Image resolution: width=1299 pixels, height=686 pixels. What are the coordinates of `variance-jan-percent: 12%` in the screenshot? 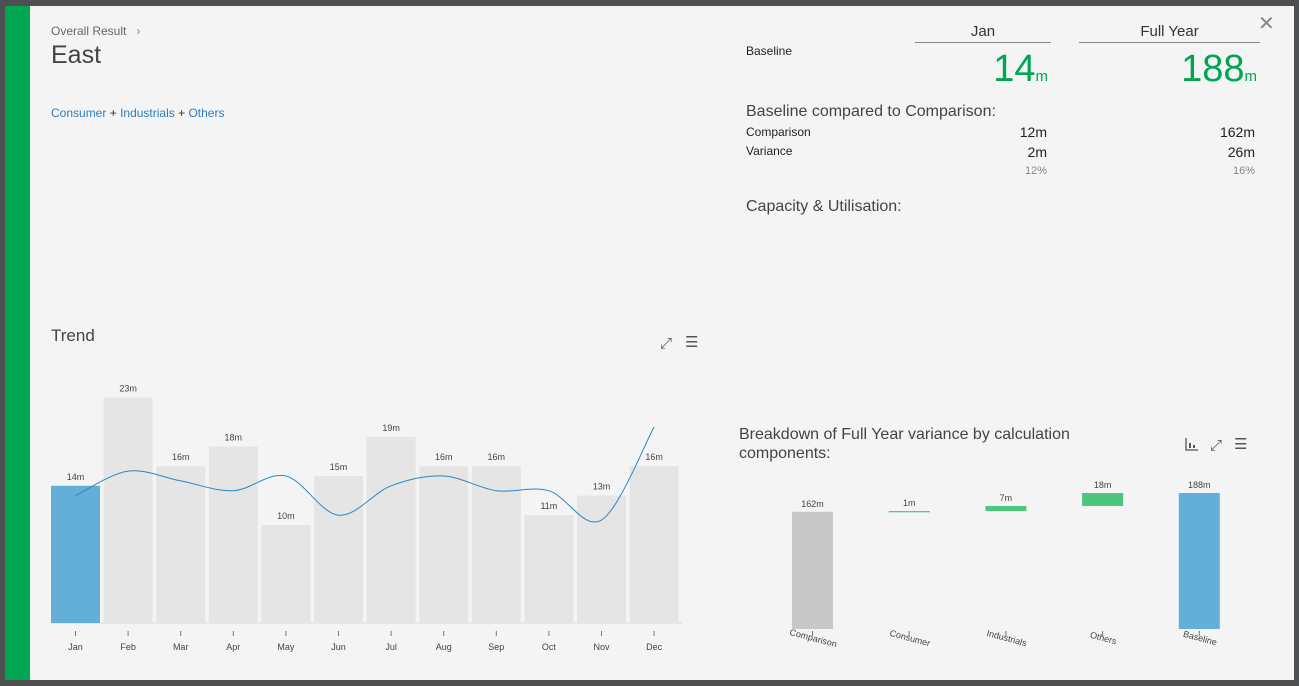 It's located at (1035, 171).